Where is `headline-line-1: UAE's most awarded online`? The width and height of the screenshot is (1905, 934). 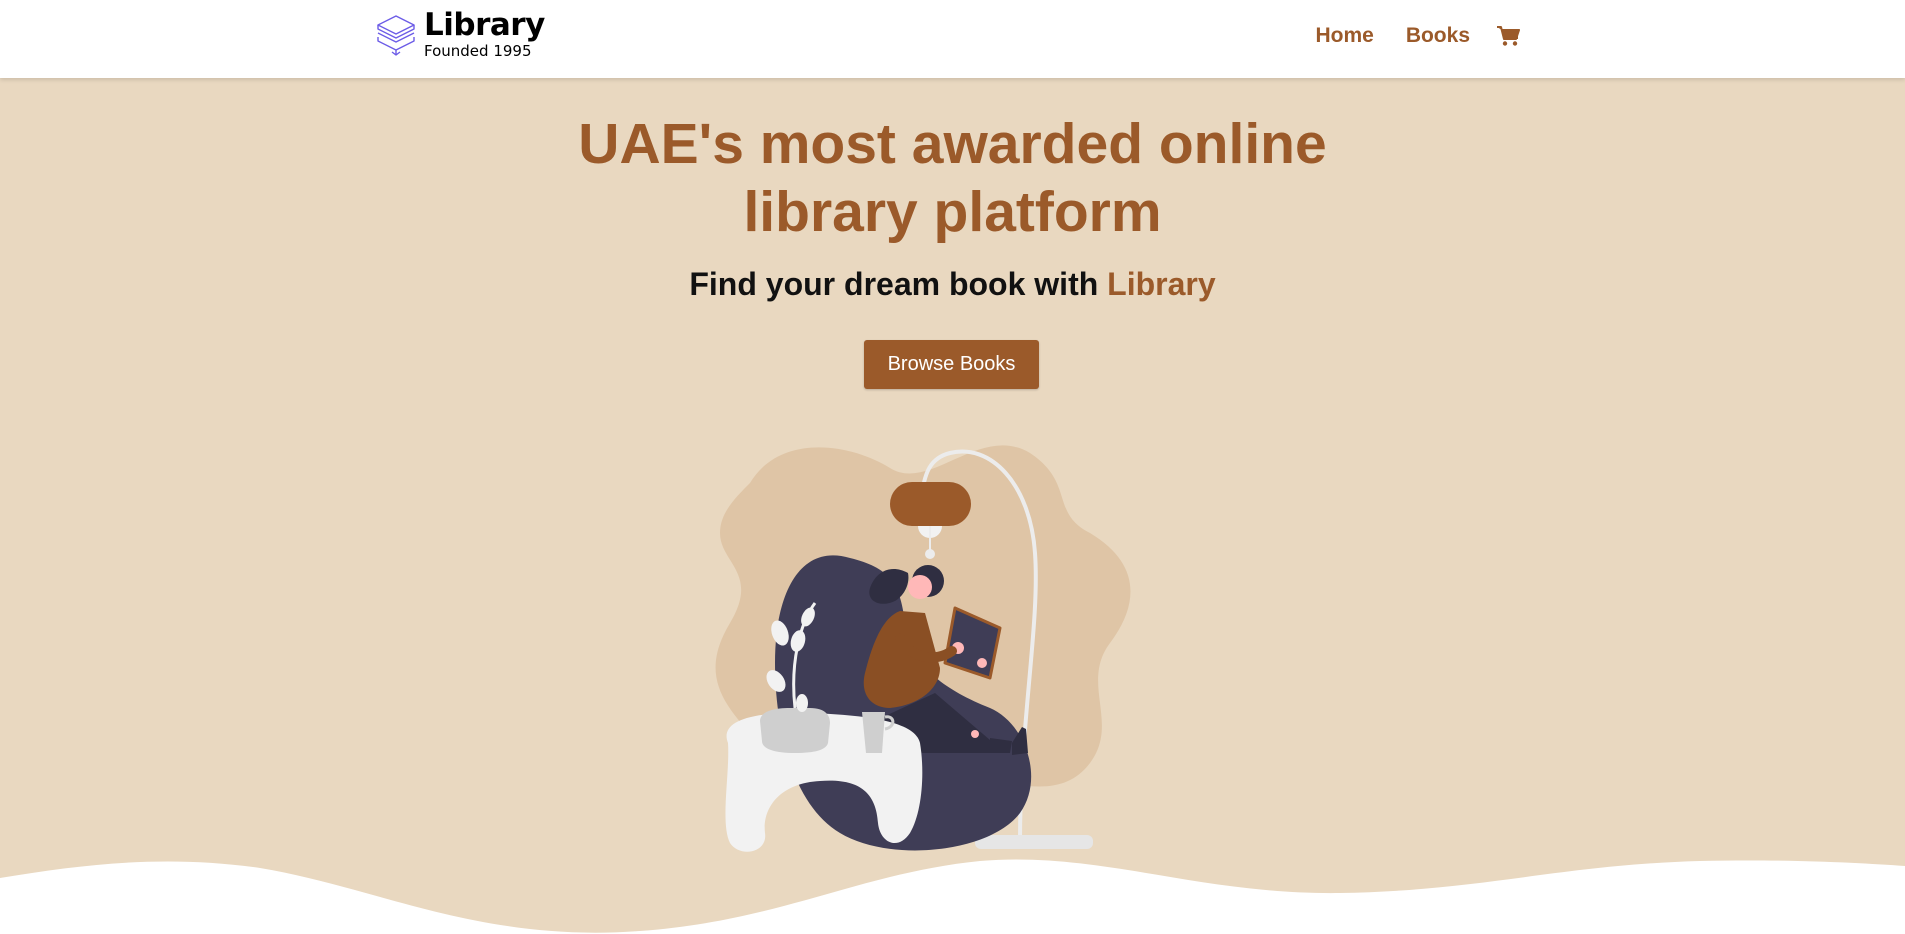
headline-line-1: UAE's most awarded online is located at coordinates (952, 144).